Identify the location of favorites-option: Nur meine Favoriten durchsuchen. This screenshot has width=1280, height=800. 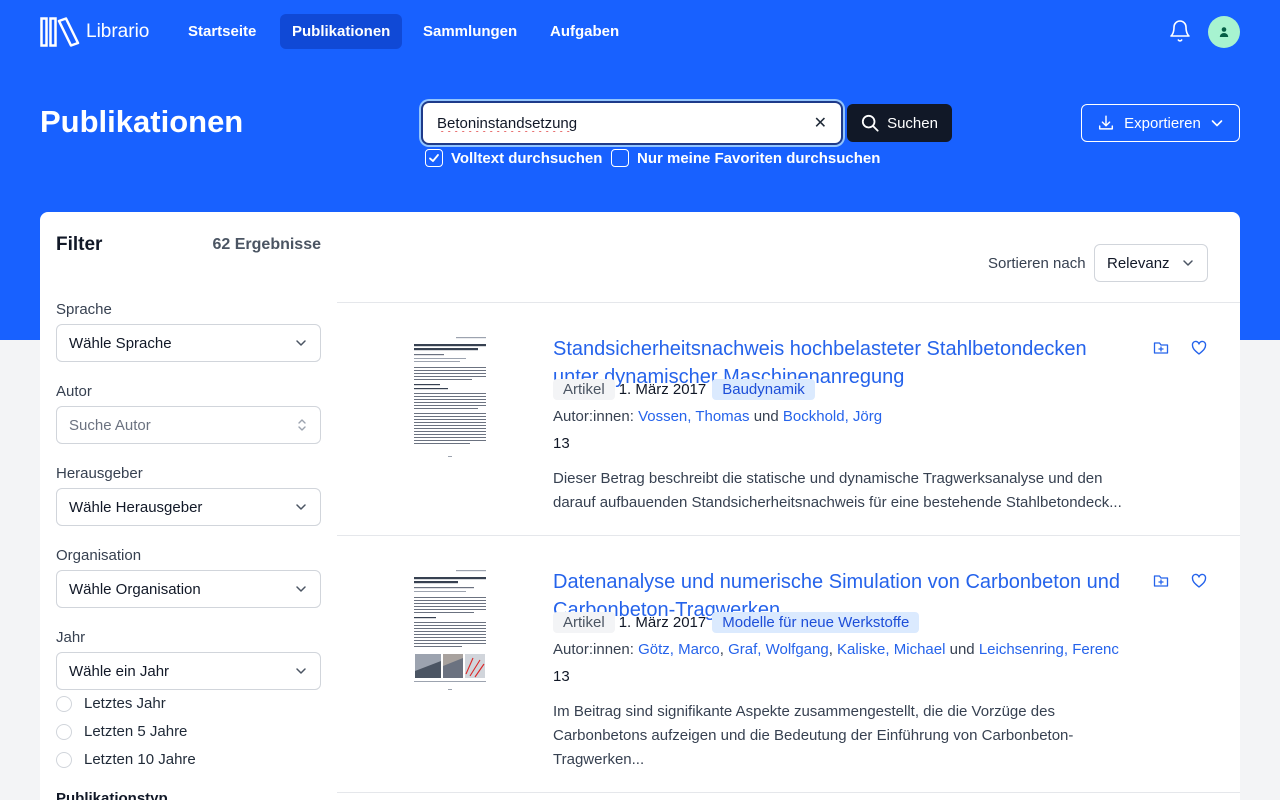
(745, 158).